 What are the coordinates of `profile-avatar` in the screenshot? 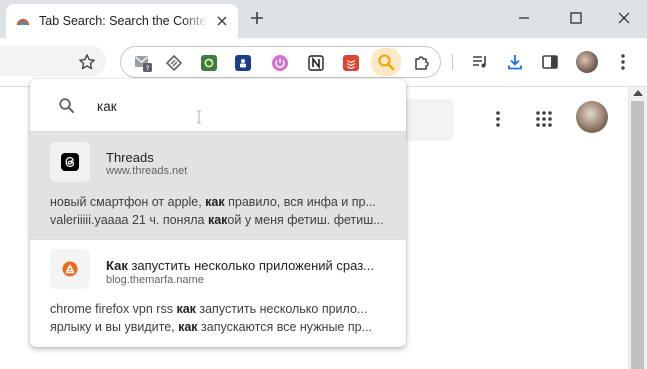 It's located at (587, 62).